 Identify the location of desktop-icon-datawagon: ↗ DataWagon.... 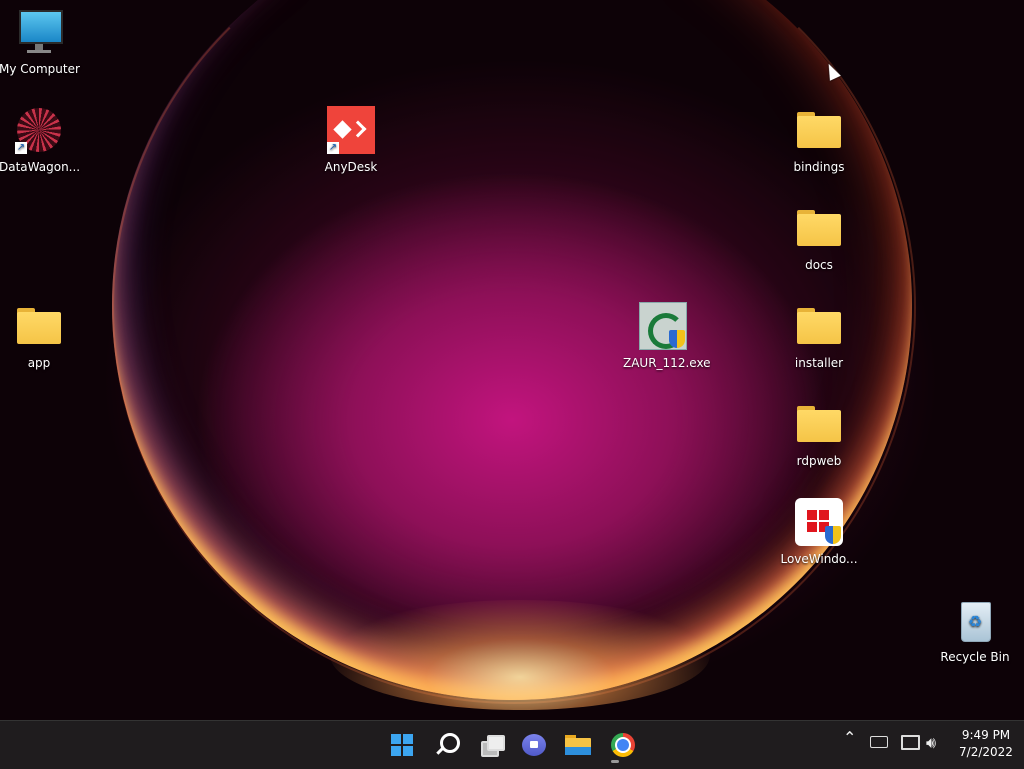
(40, 140).